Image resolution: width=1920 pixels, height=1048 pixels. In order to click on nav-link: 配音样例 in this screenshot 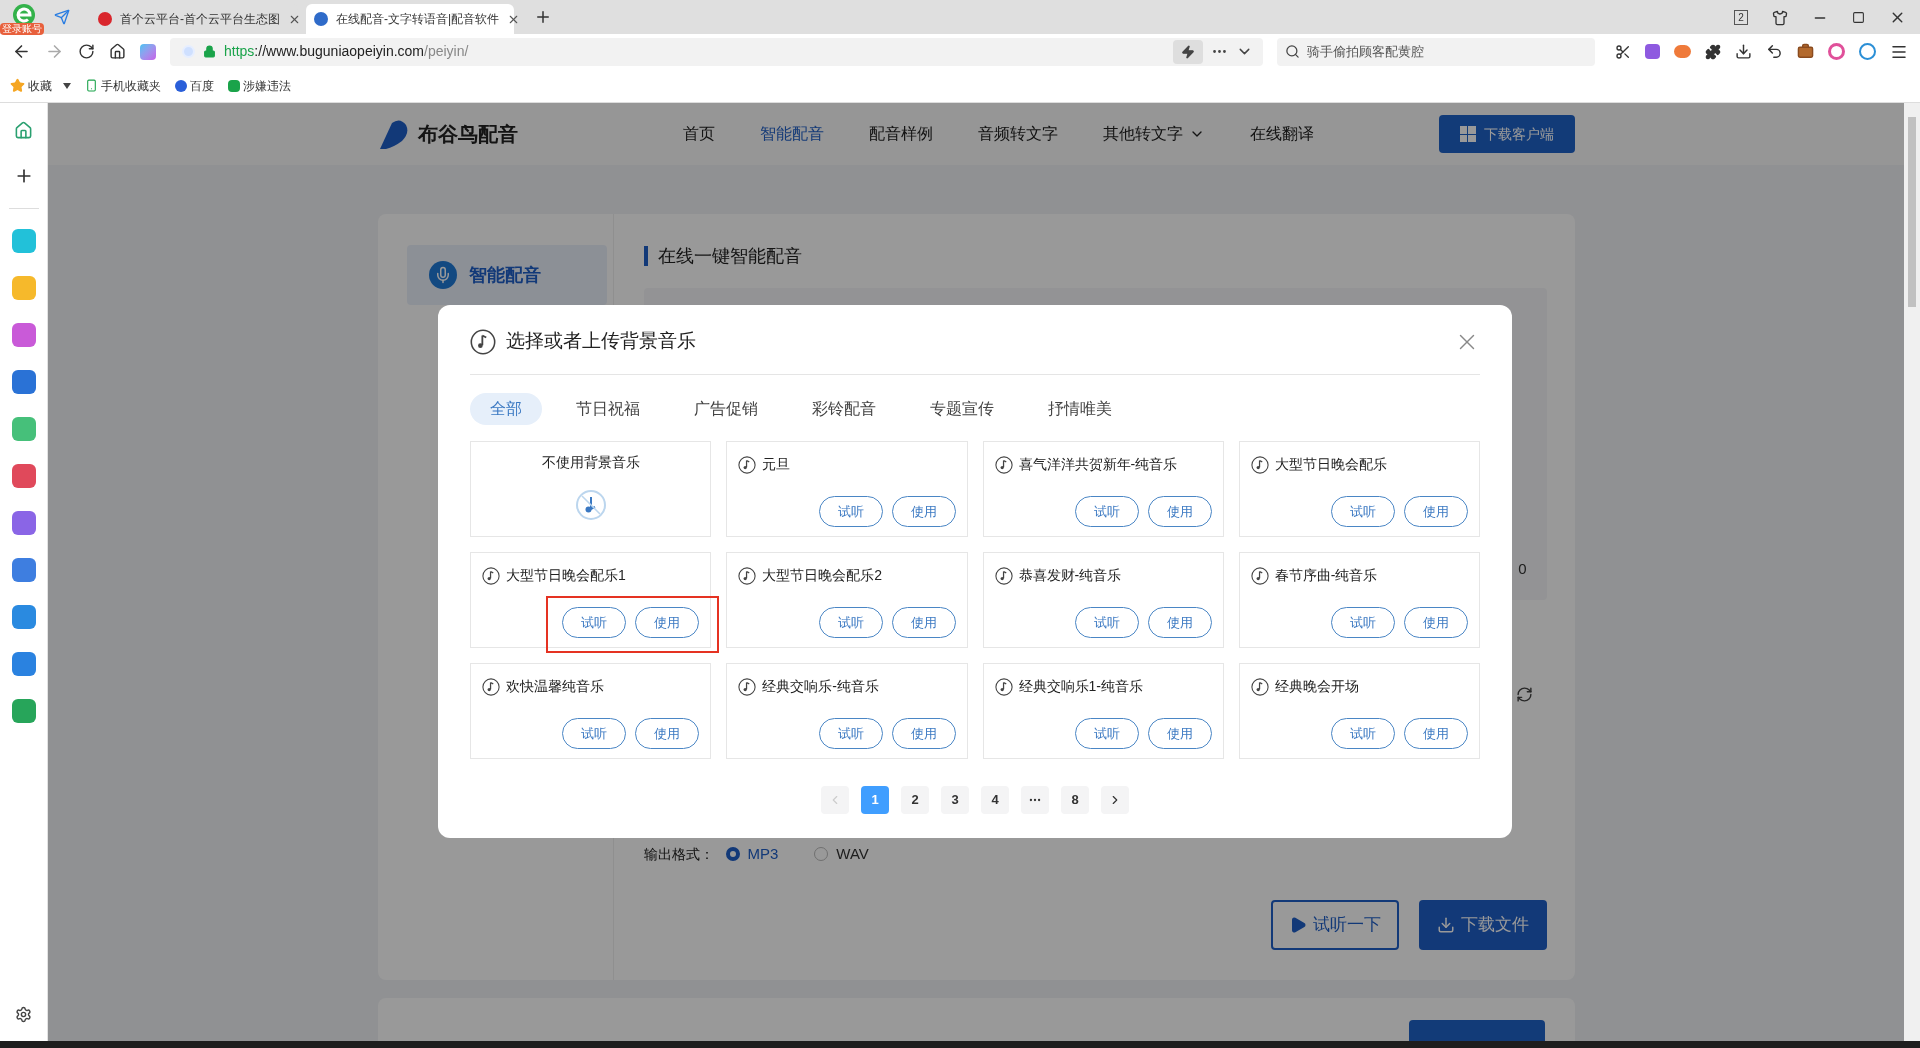, I will do `click(900, 134)`.